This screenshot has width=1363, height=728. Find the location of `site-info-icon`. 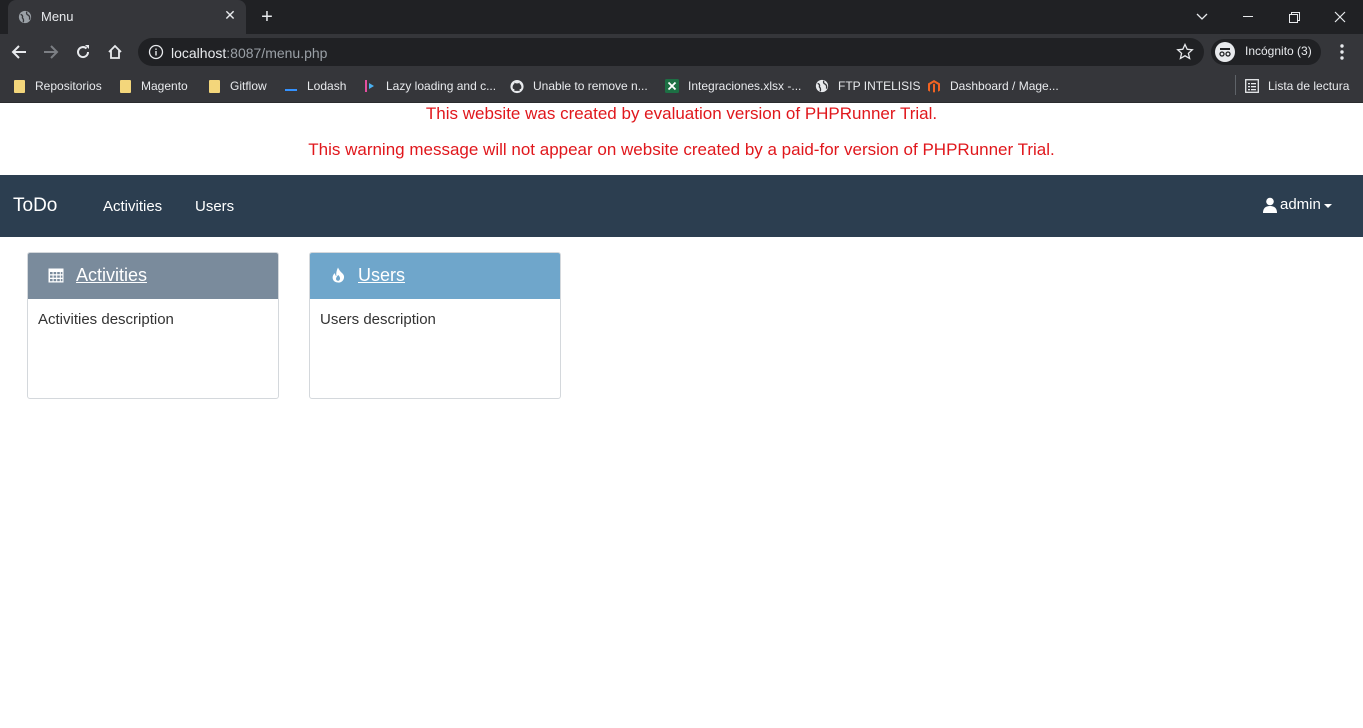

site-info-icon is located at coordinates (156, 52).